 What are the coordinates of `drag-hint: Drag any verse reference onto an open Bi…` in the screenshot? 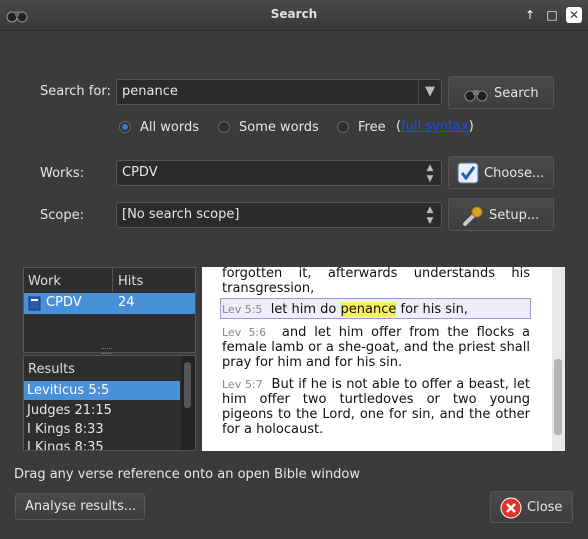 It's located at (187, 474).